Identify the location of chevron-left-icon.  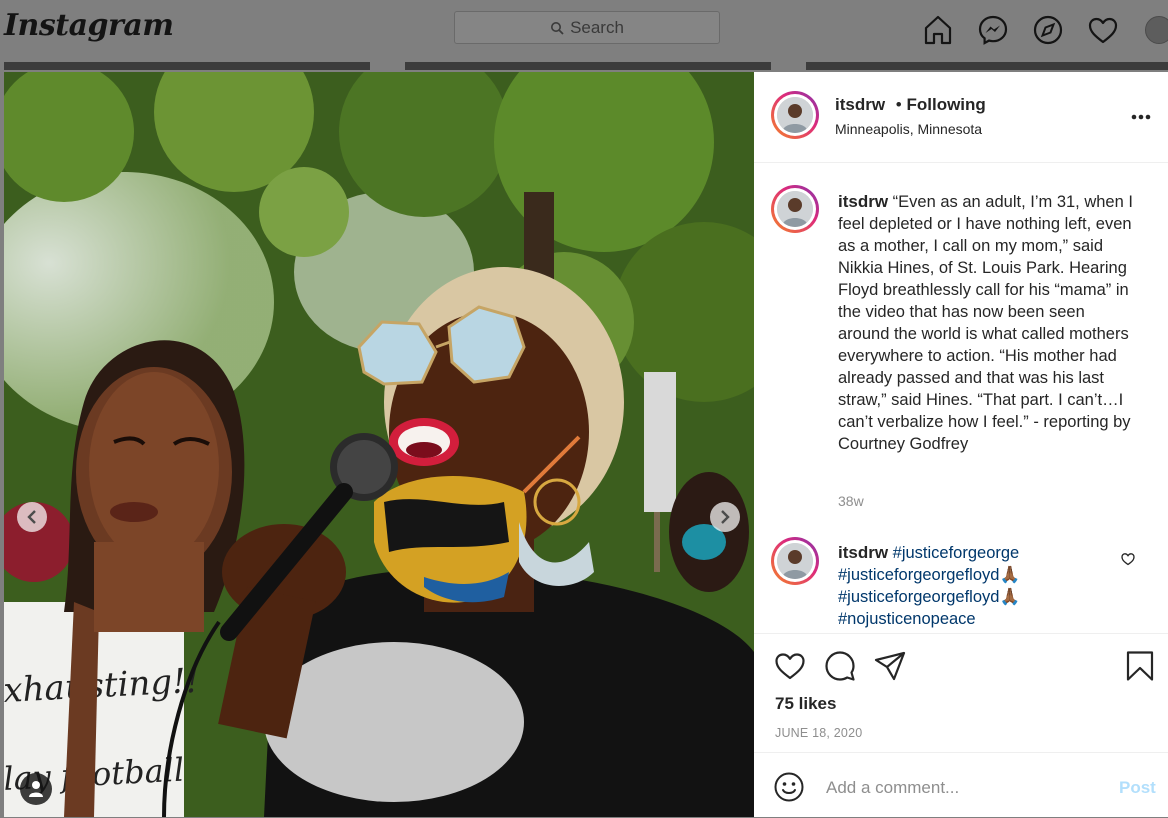
(31, 517).